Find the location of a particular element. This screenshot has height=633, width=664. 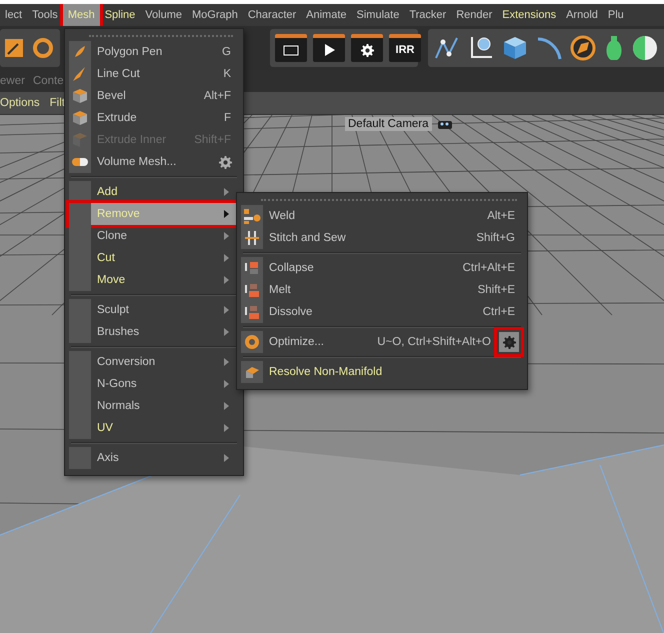

menu-item: N-Gons is located at coordinates (154, 384).